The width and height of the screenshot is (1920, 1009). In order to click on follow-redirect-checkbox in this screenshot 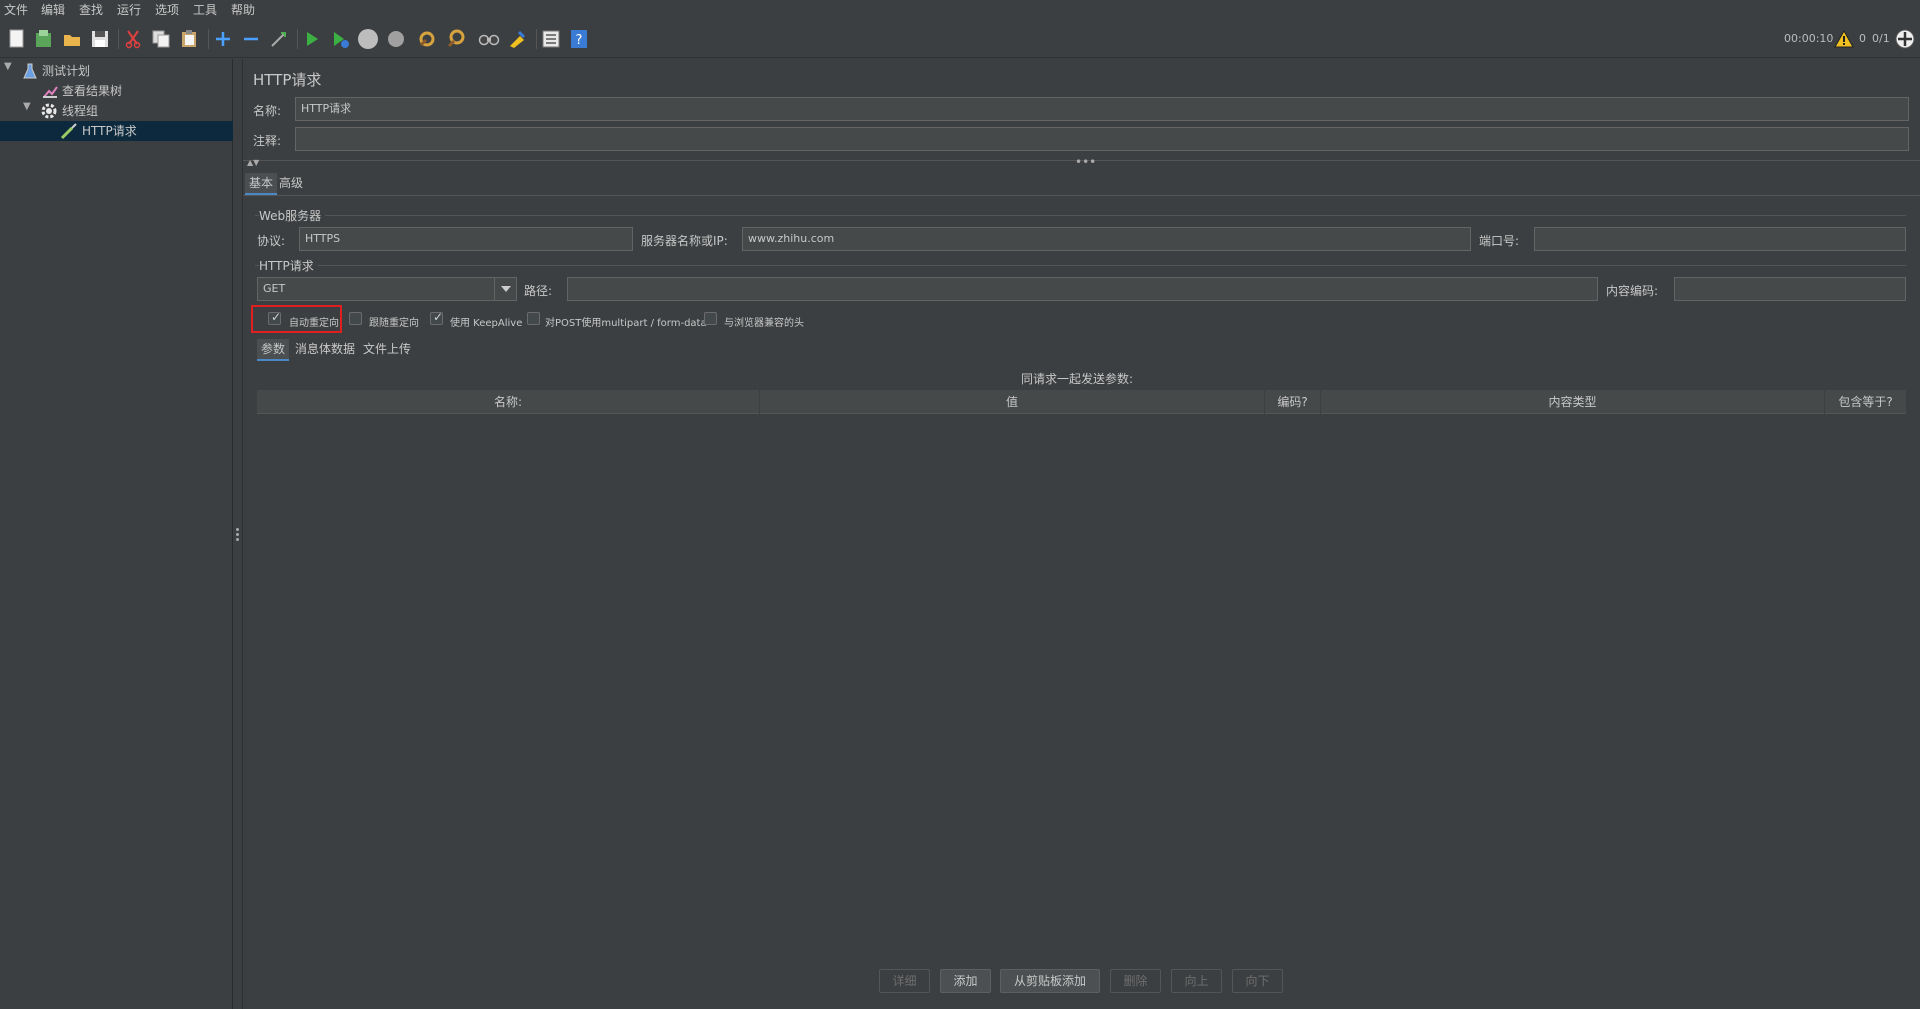, I will do `click(355, 318)`.